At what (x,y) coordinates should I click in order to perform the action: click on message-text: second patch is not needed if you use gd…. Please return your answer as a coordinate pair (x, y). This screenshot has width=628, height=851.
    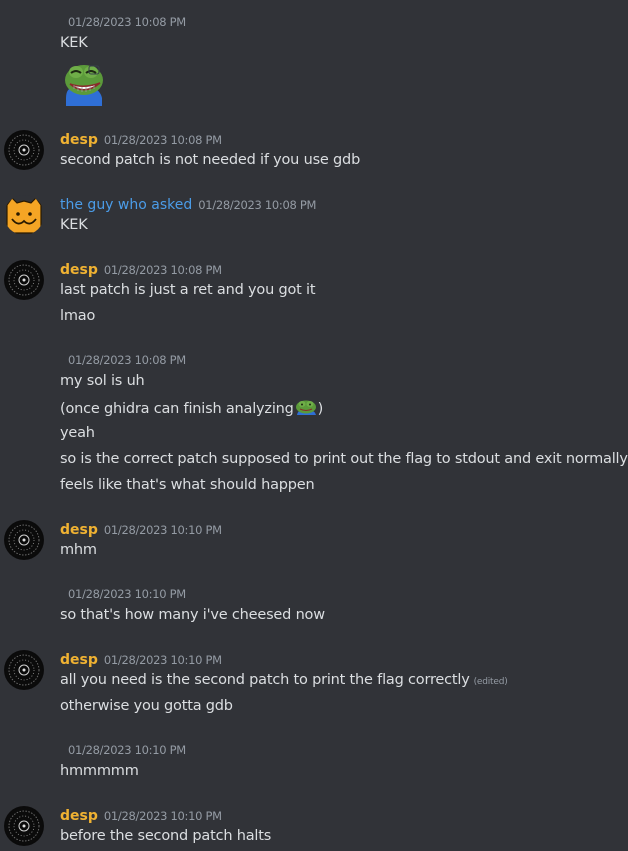
    Looking at the image, I should click on (210, 160).